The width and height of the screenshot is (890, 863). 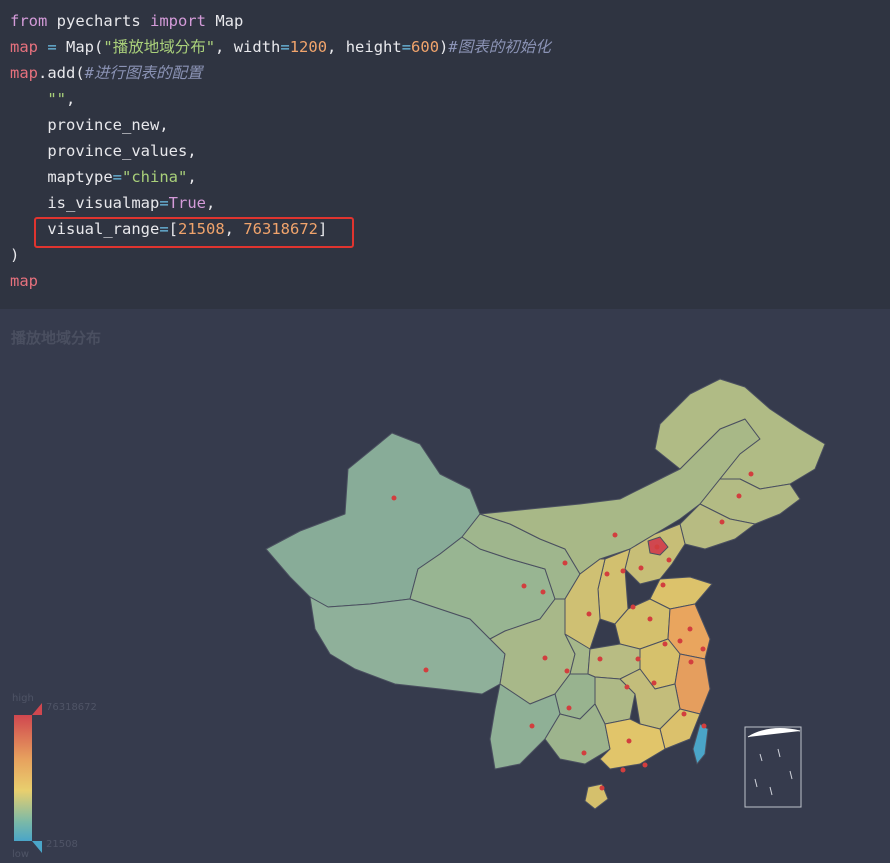 I want to click on code-line: from pyecharts import Map, so click(x=126, y=21).